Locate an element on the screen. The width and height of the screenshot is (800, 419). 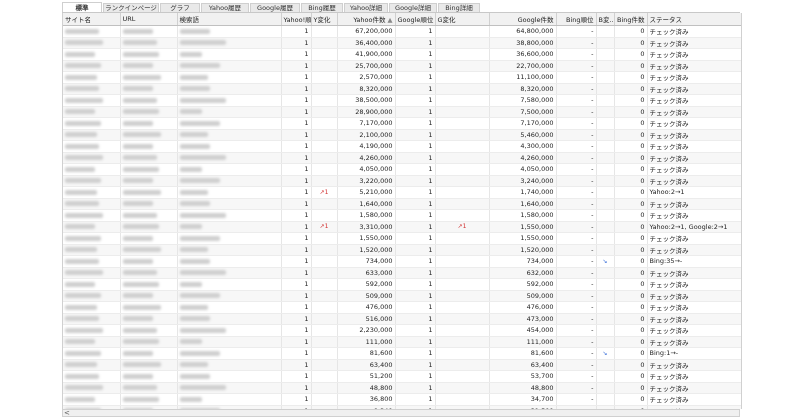
tab-1: ランクインページ is located at coordinates (131, 7).